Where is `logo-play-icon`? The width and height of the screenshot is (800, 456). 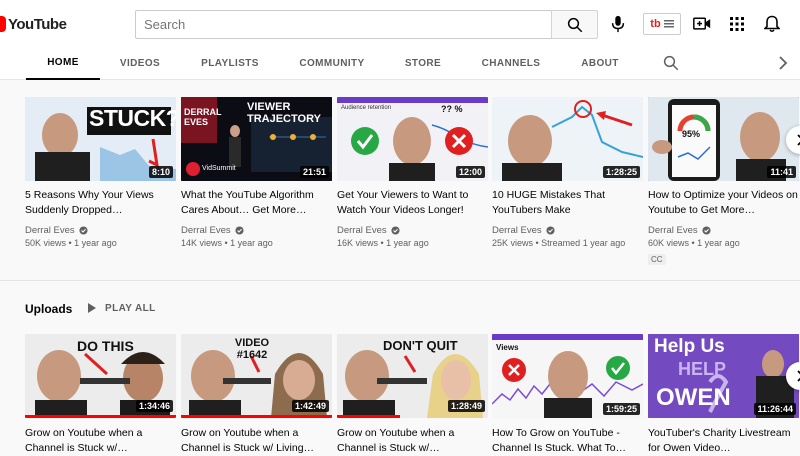 logo-play-icon is located at coordinates (3, 24).